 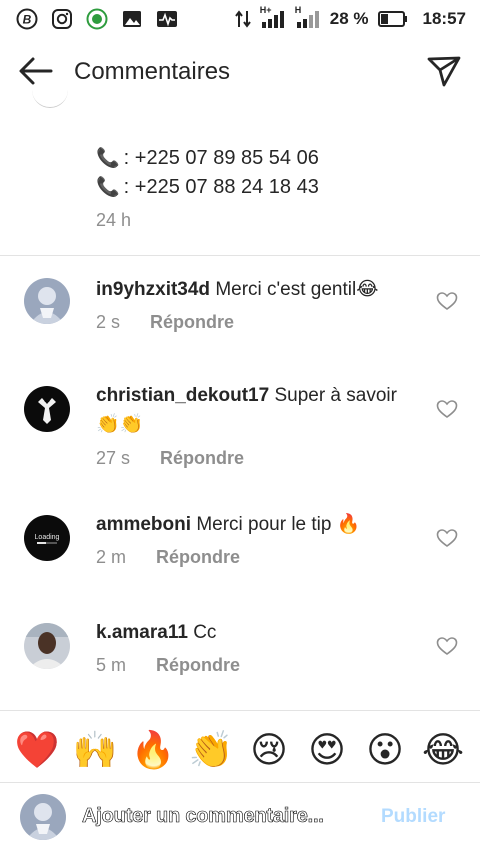 What do you see at coordinates (205, 632) in the screenshot?
I see `comment-body: Cc` at bounding box center [205, 632].